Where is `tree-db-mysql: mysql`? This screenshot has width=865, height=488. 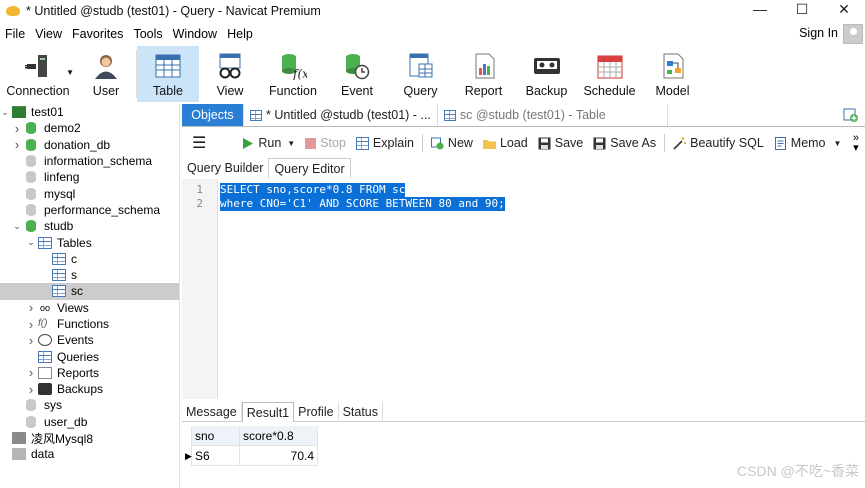
tree-db-mysql: mysql is located at coordinates (89, 193).